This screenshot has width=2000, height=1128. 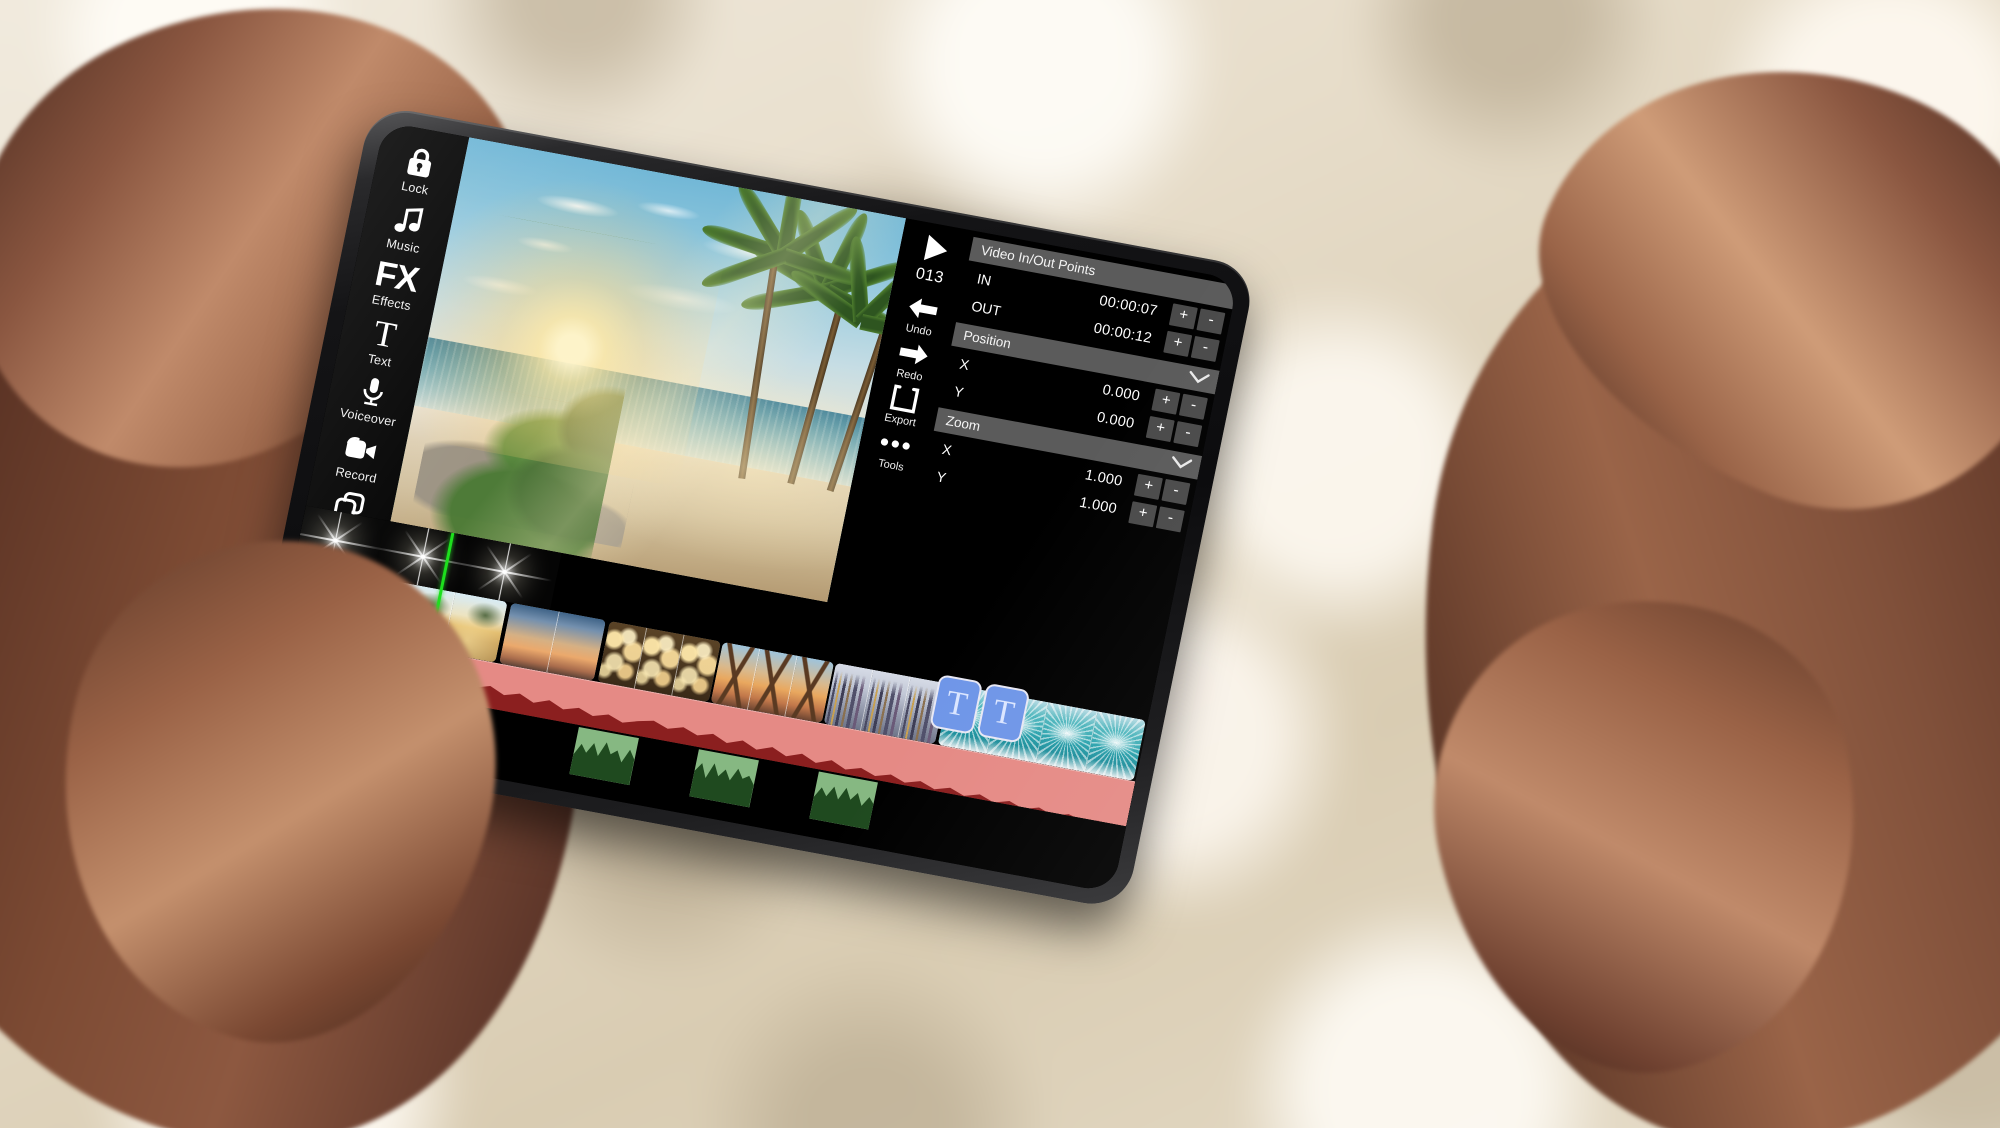 I want to click on out-minus-button: -, so click(x=1205, y=348).